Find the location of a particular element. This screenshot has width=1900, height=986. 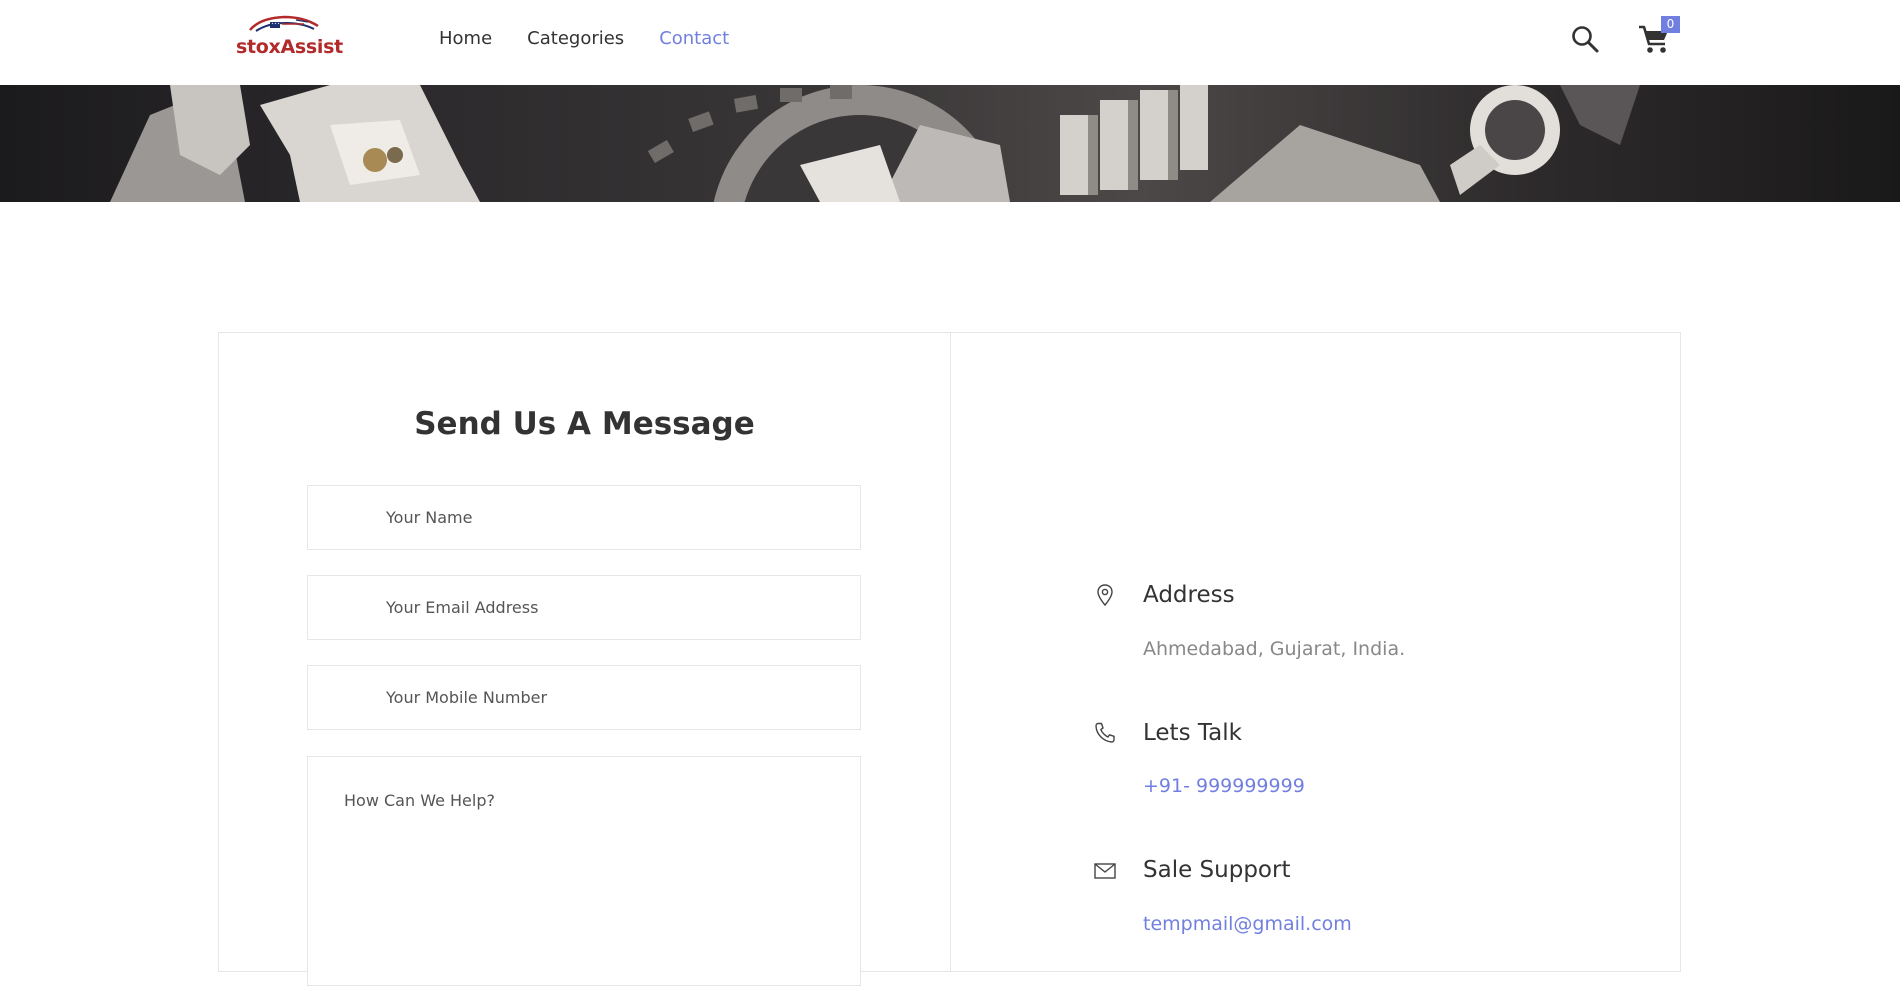

machinery-illustration is located at coordinates (875, 143).